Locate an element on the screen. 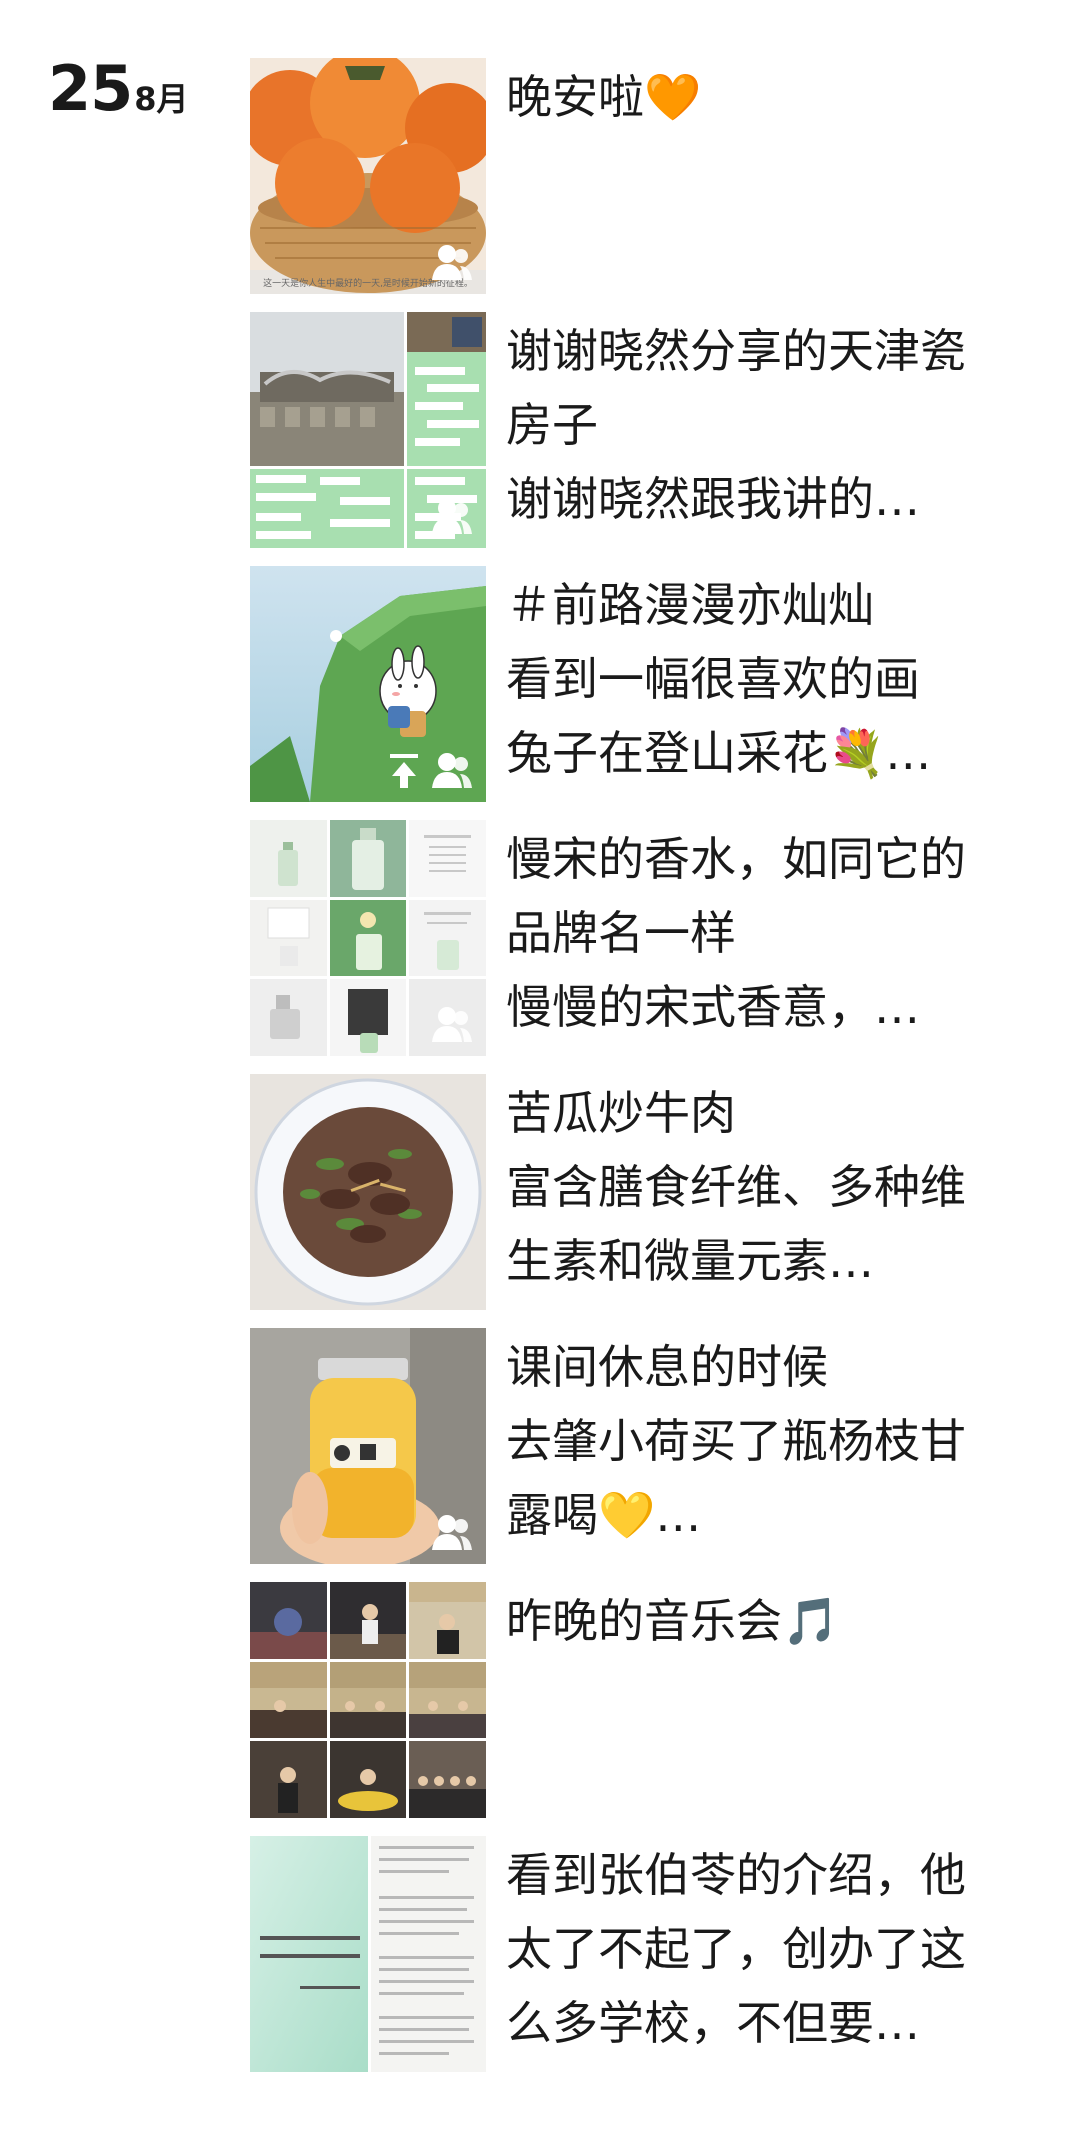  post-text-line: 慢宋的香水，如同它的 is located at coordinates (736, 859).